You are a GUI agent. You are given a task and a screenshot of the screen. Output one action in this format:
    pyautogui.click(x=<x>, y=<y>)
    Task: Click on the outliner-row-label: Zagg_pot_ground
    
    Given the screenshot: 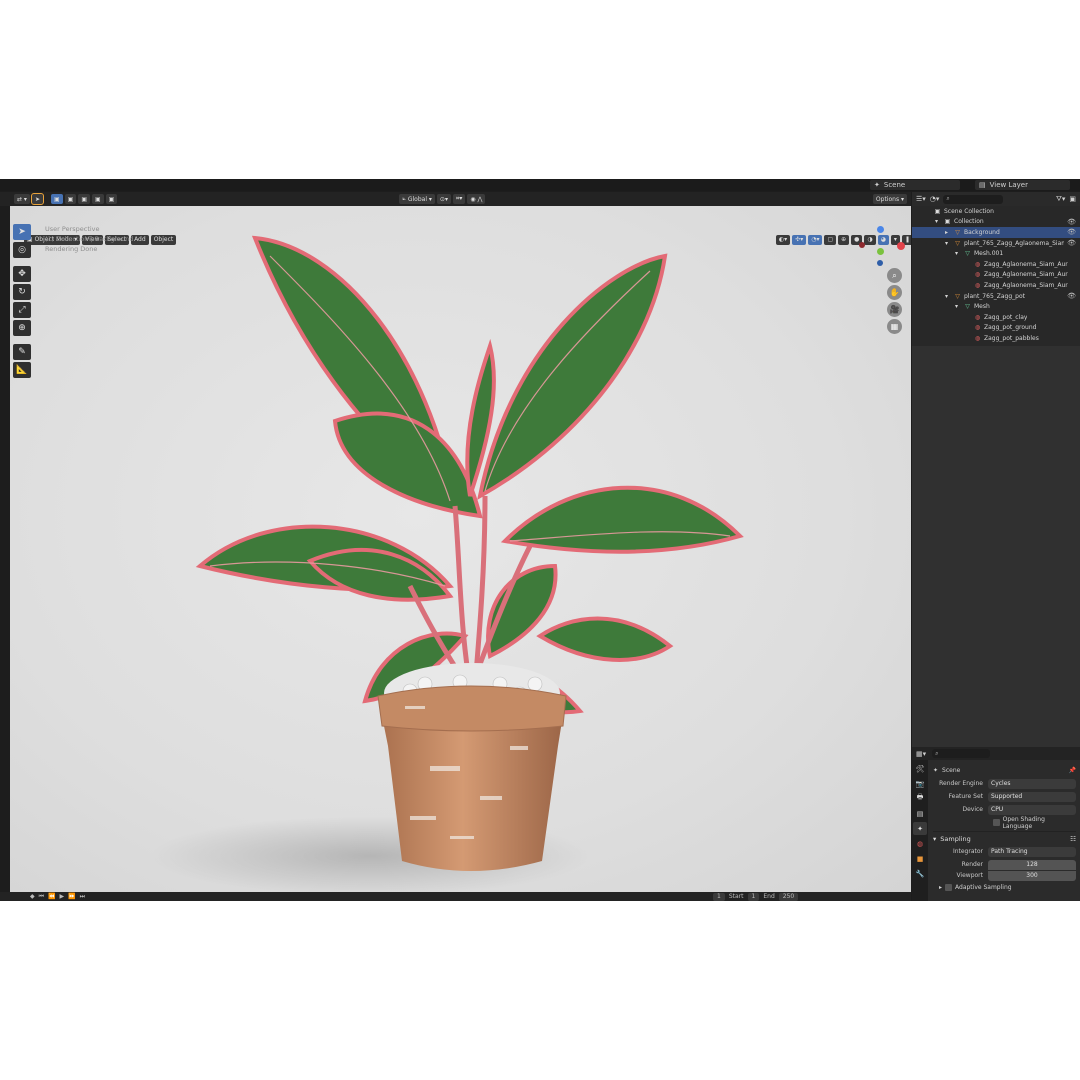 What is the action you would take?
    pyautogui.click(x=1010, y=328)
    